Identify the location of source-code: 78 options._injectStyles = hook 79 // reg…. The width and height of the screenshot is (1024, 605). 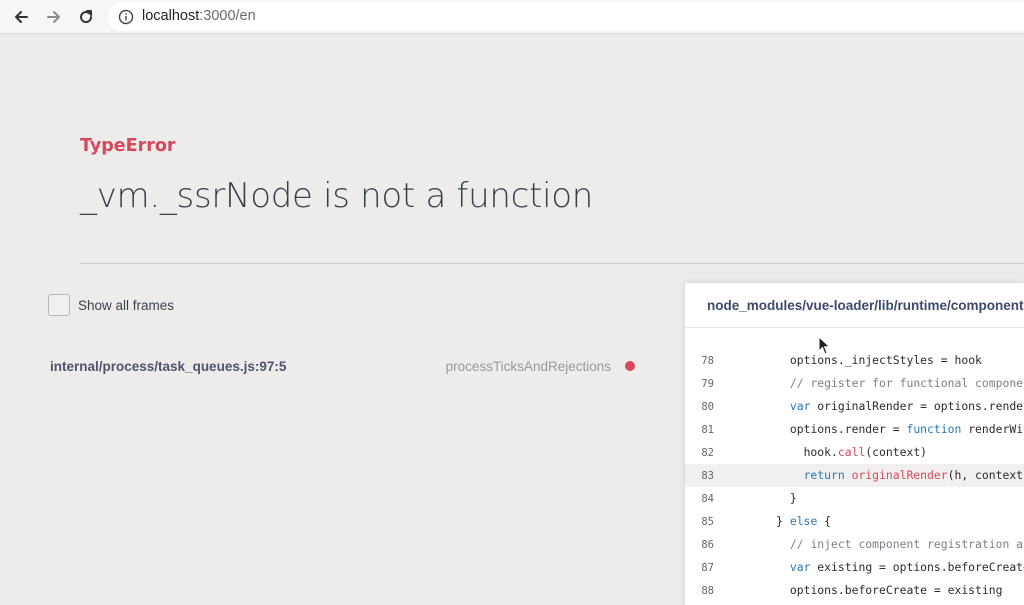
(854, 475).